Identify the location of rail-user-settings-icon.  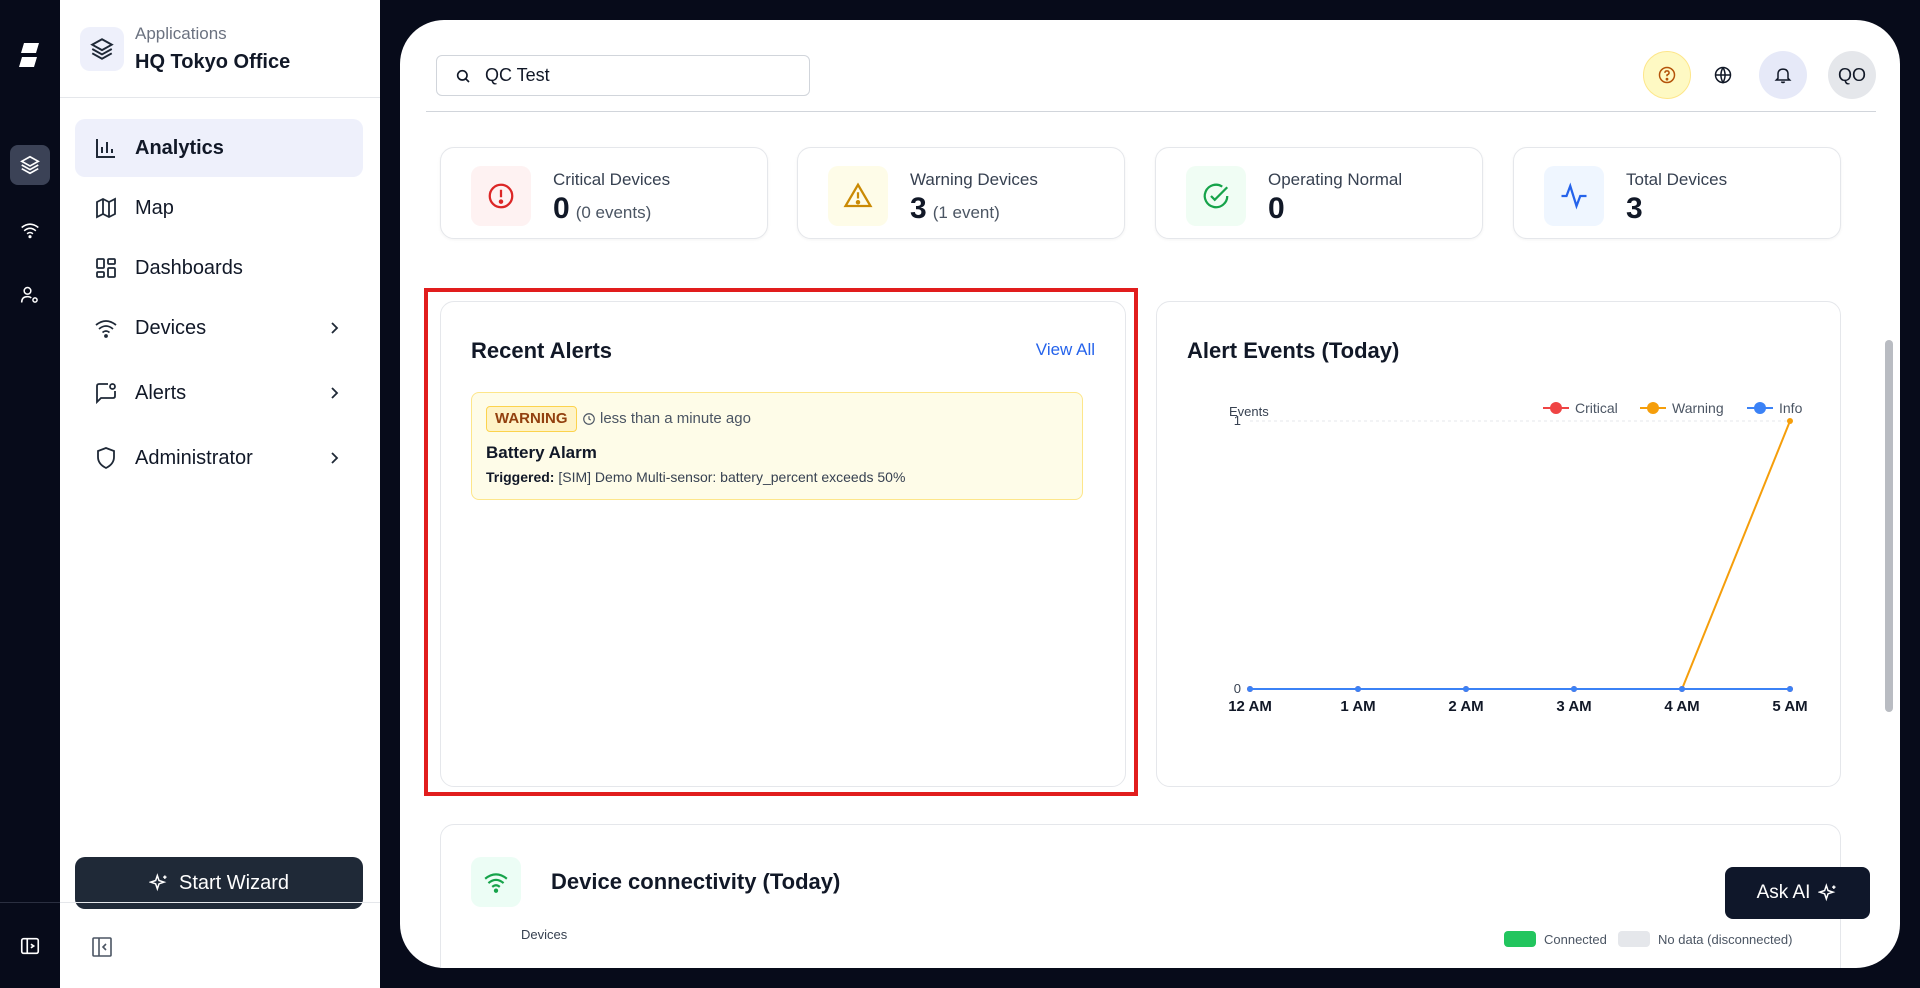
(30, 295).